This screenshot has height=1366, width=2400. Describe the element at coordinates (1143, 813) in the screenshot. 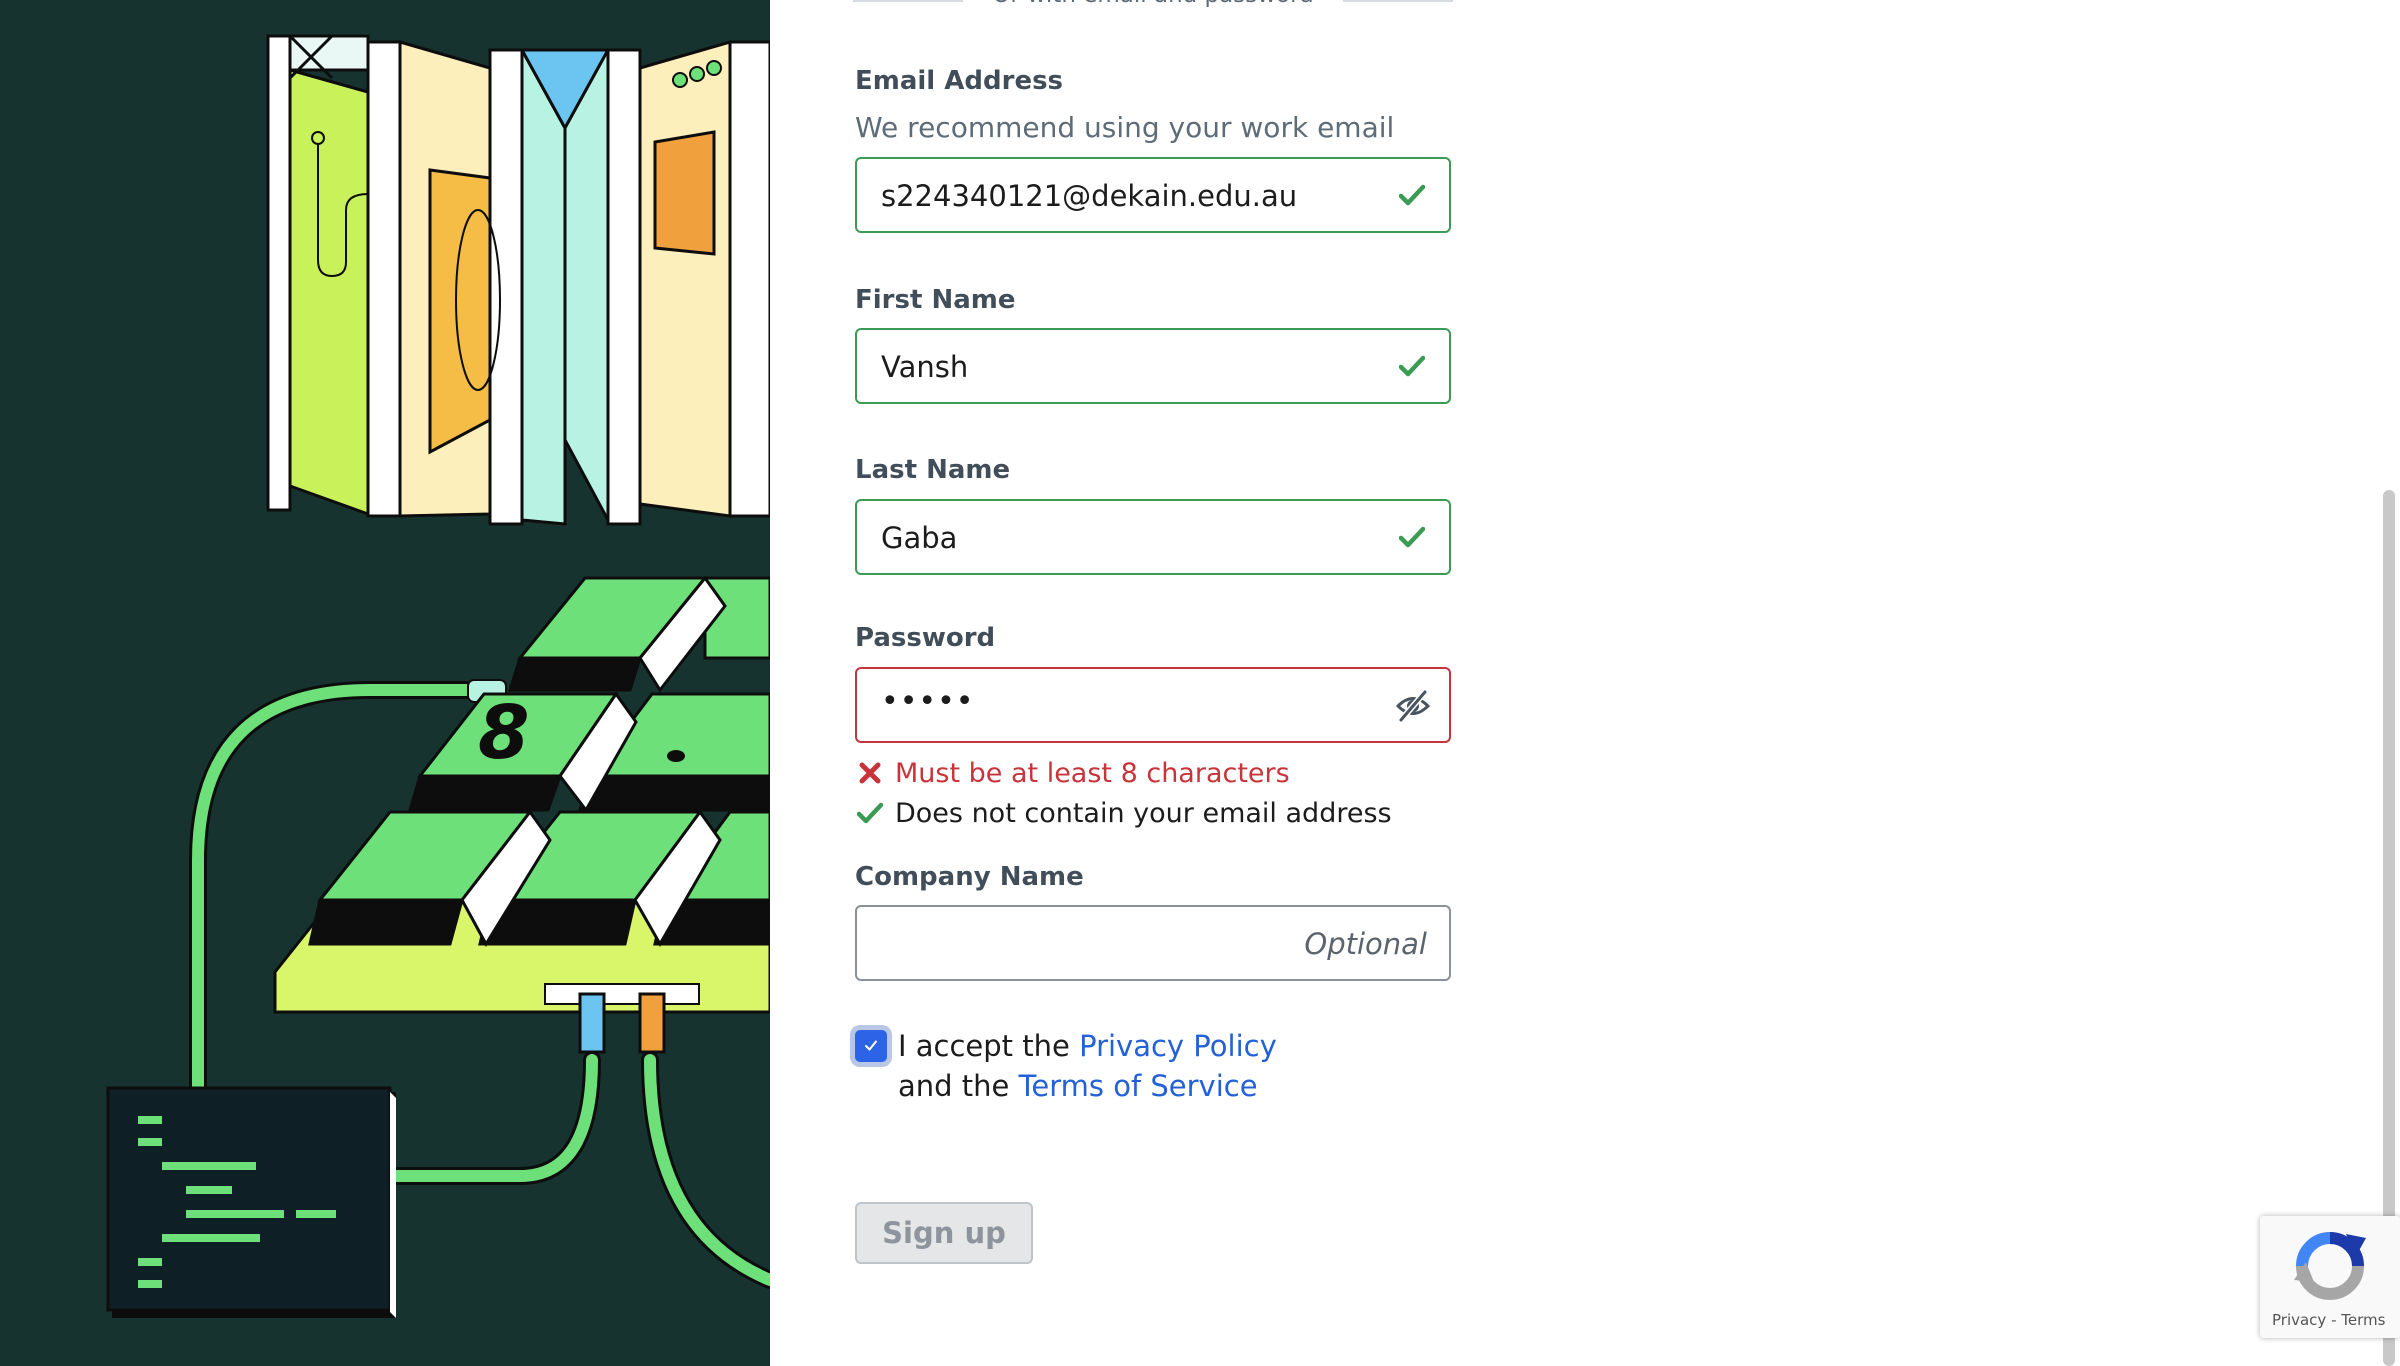

I see `password-rule-email-text: Does not contain your email address` at that location.